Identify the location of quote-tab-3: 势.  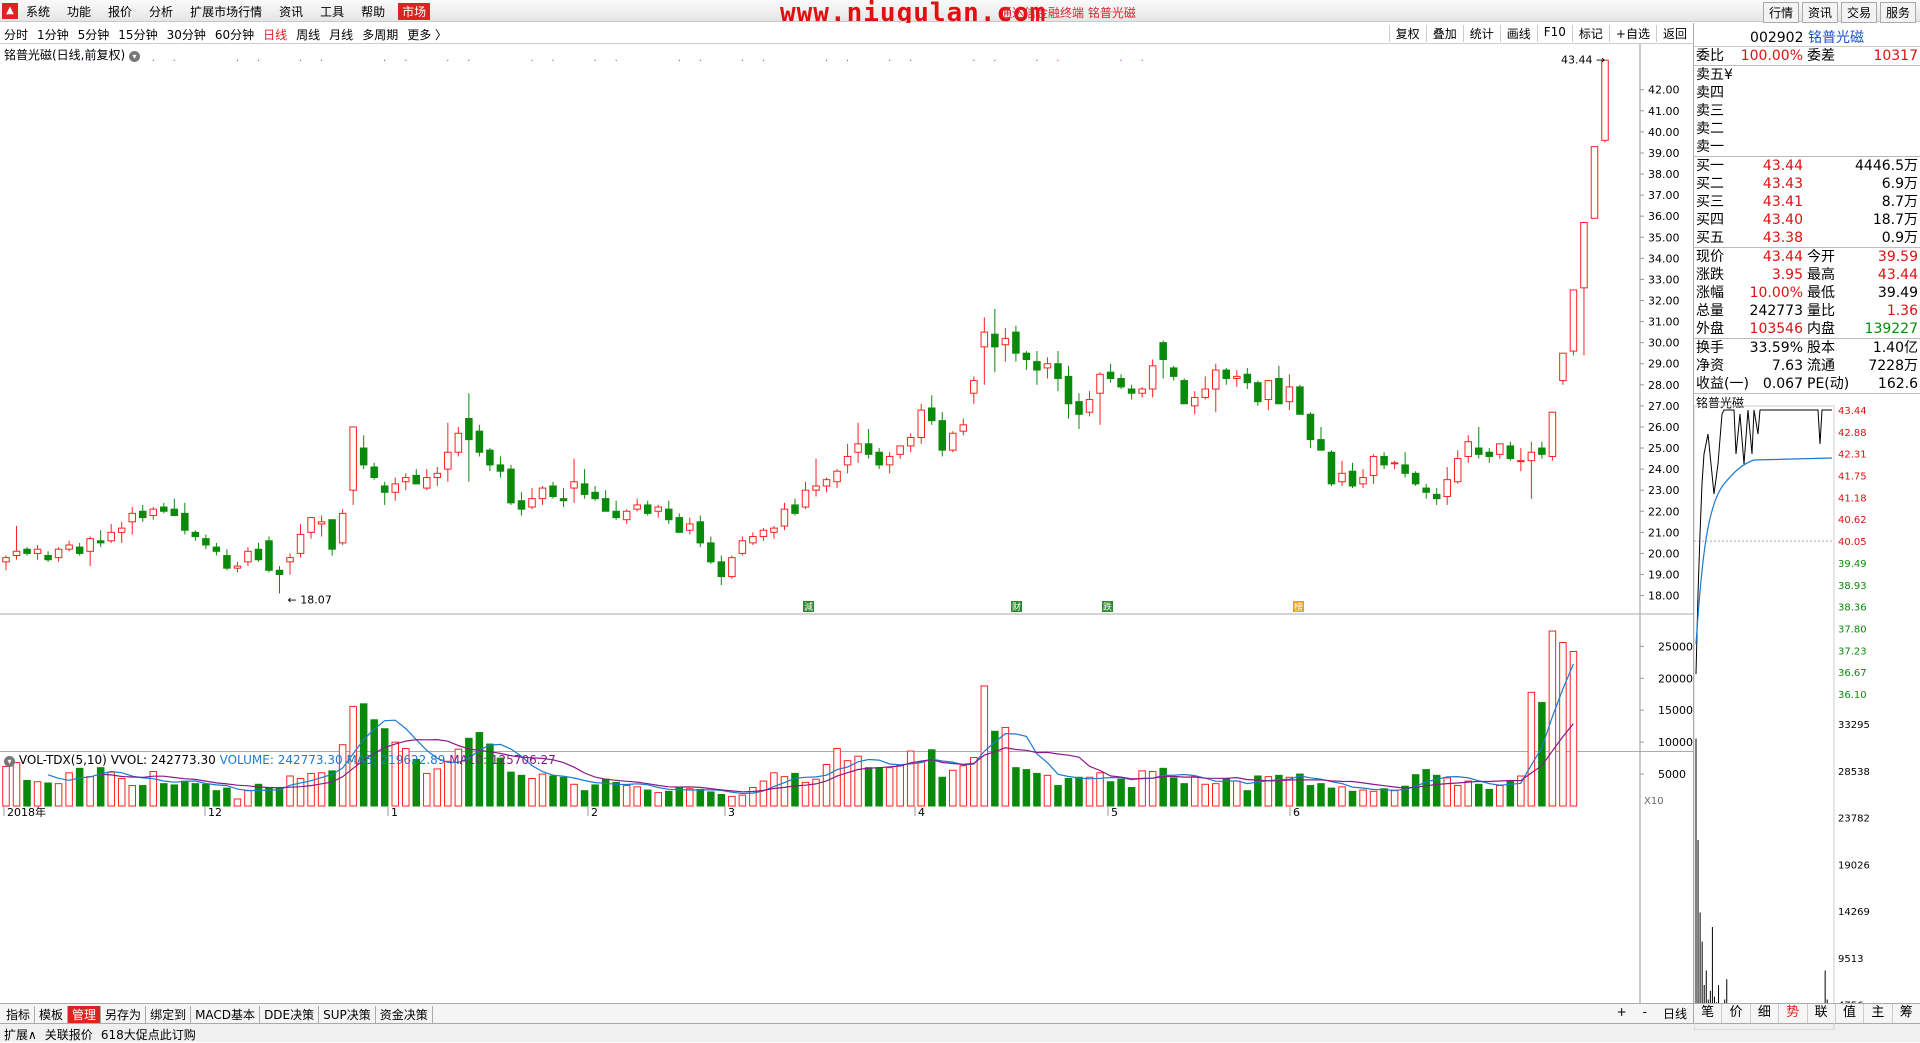
(1793, 1013).